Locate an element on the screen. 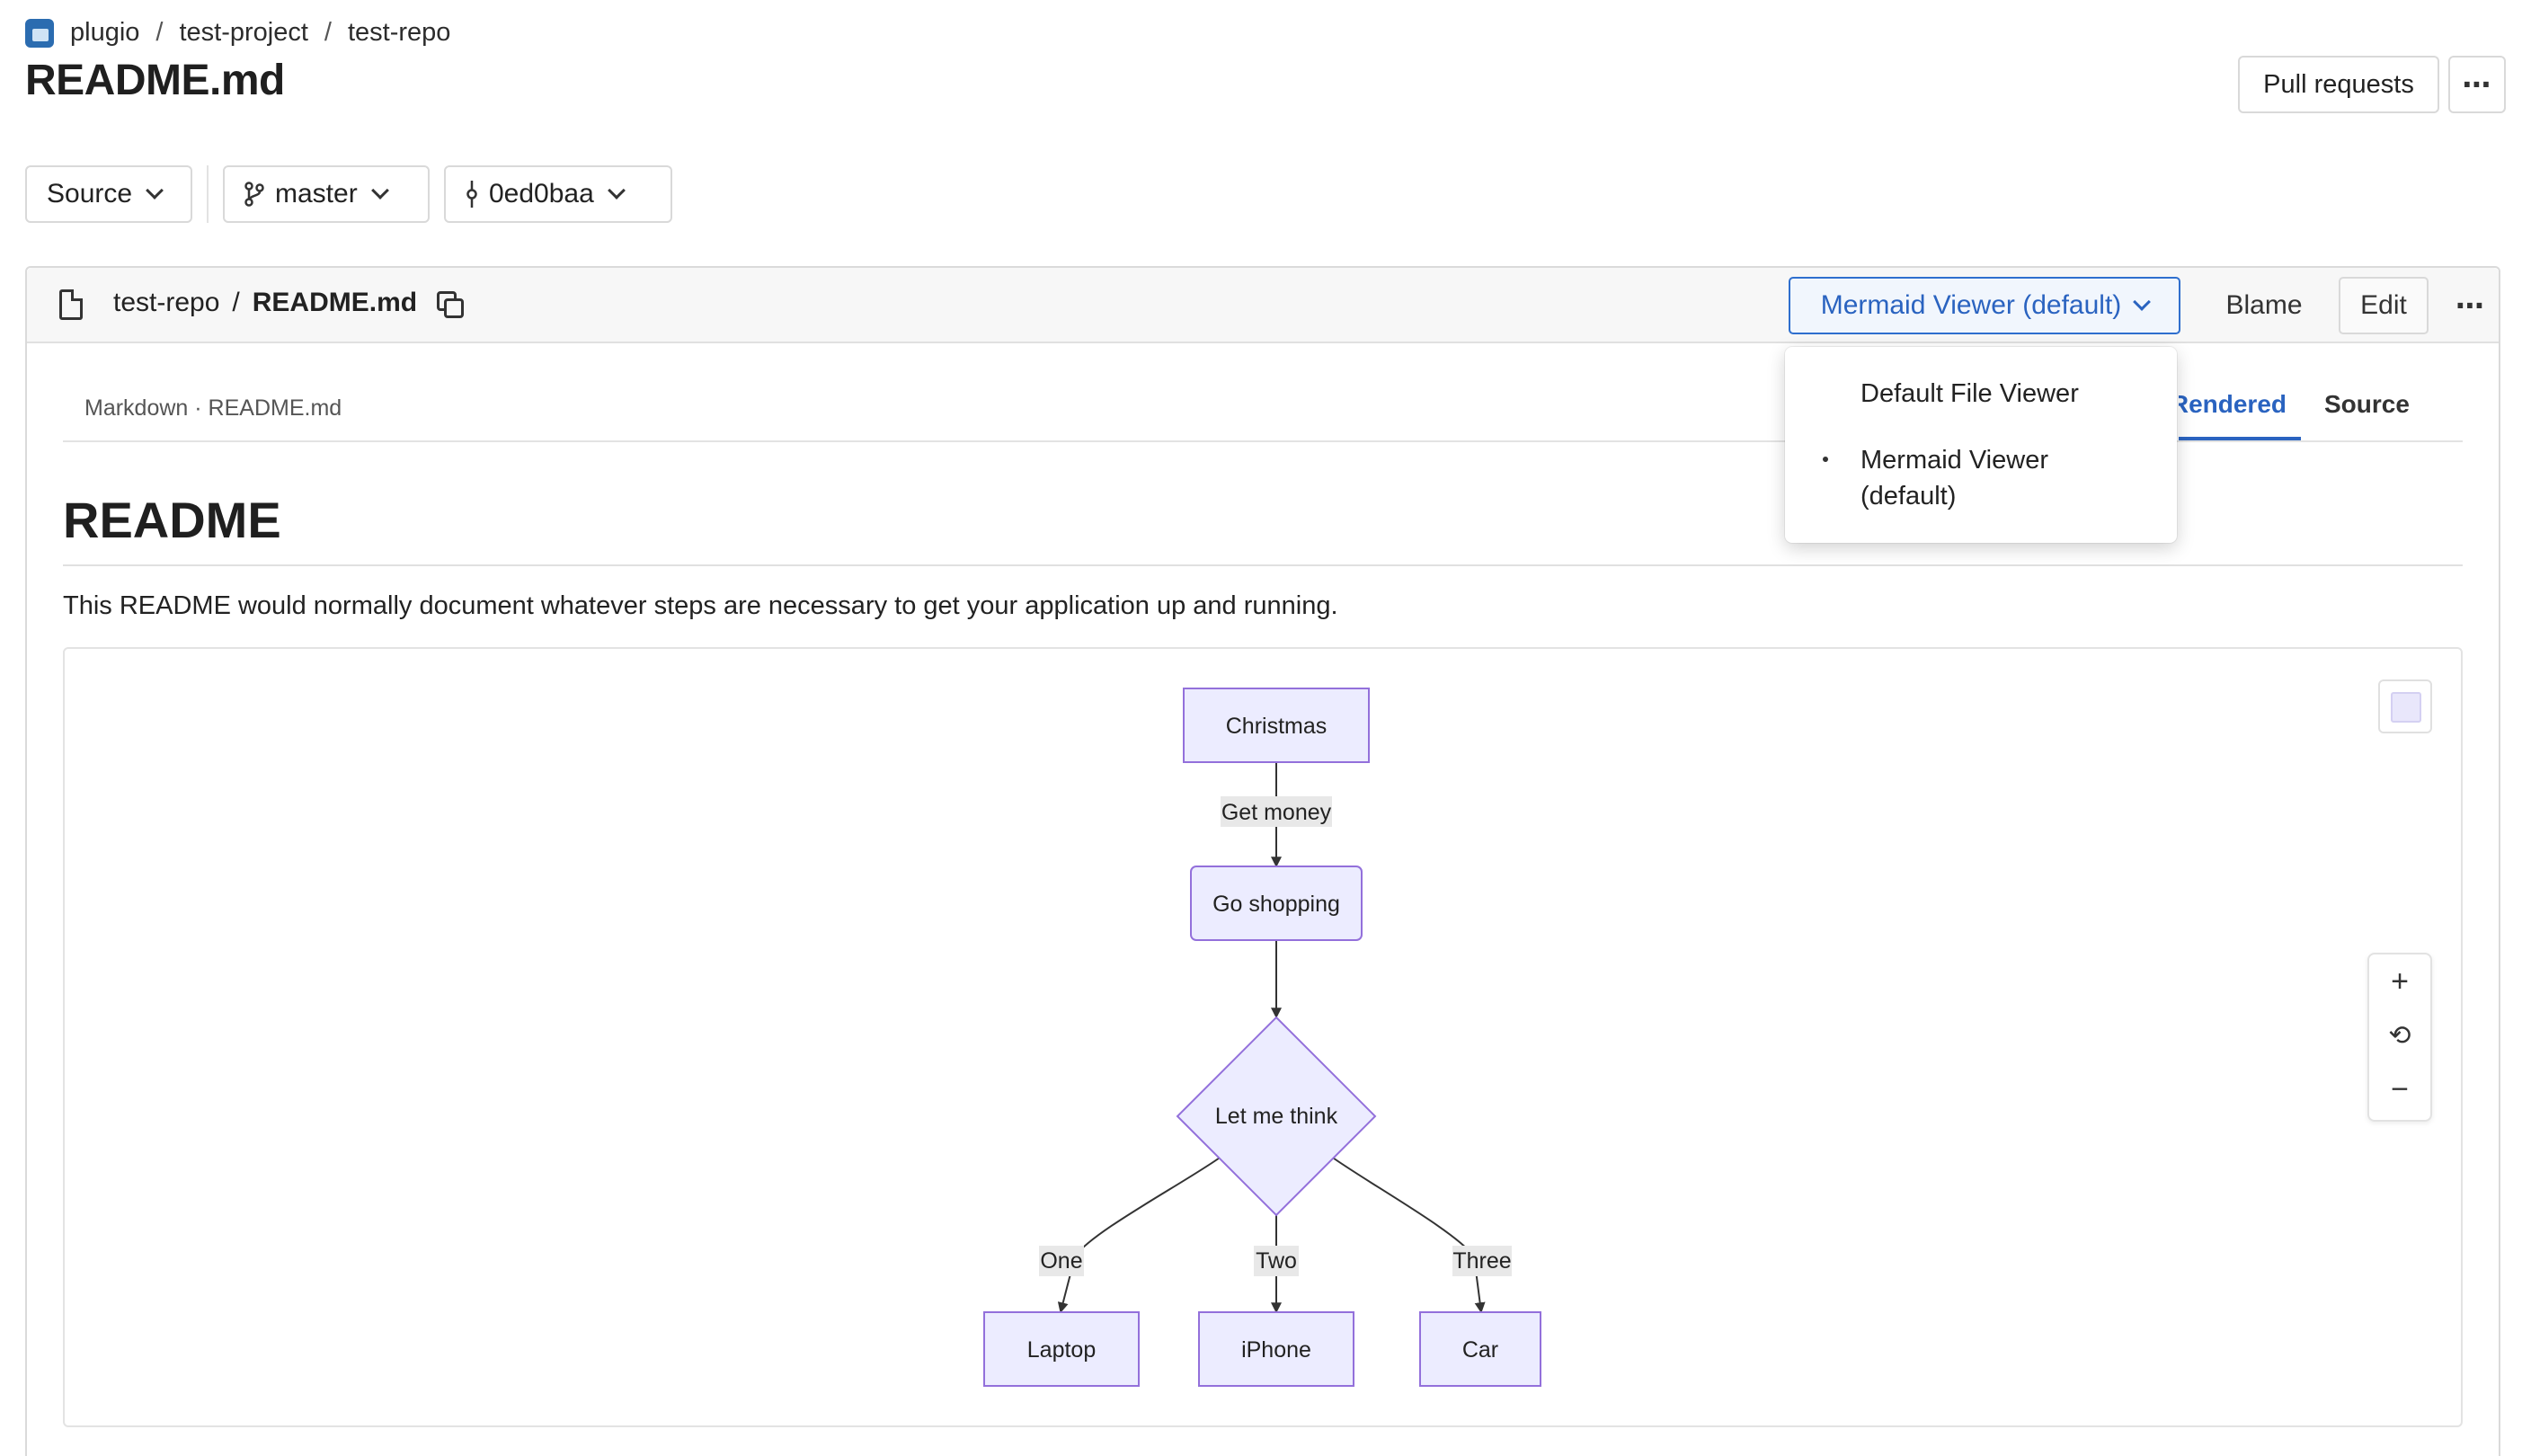  edit-button: Edit is located at coordinates (2384, 305).